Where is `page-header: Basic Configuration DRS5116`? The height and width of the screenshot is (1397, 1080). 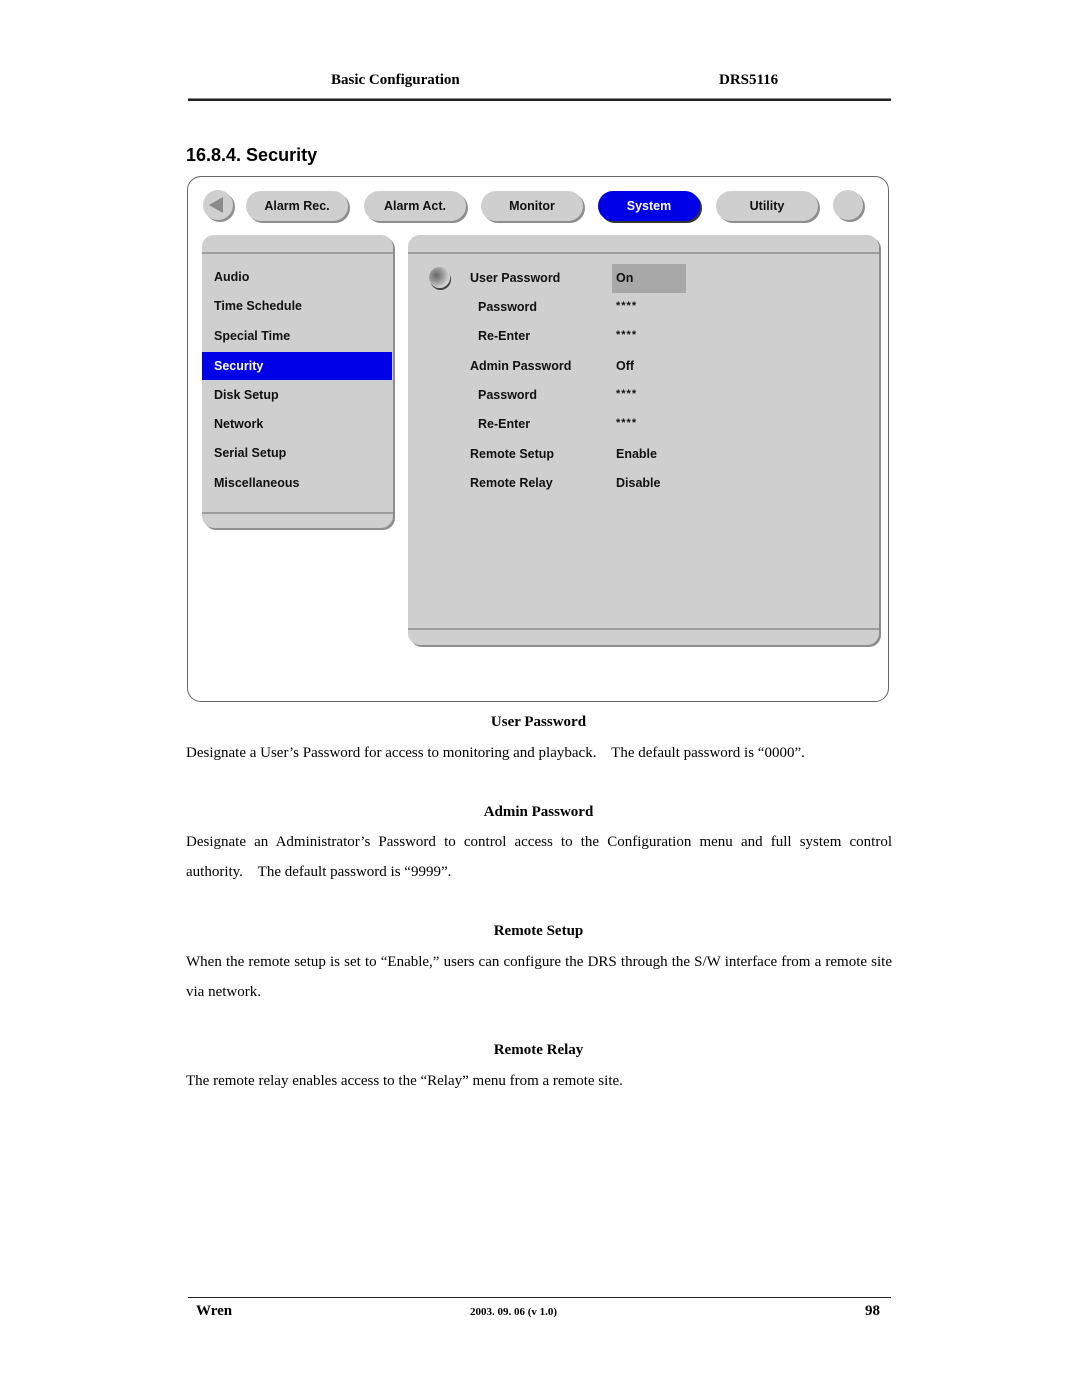
page-header: Basic Configuration DRS5116 is located at coordinates (538, 83).